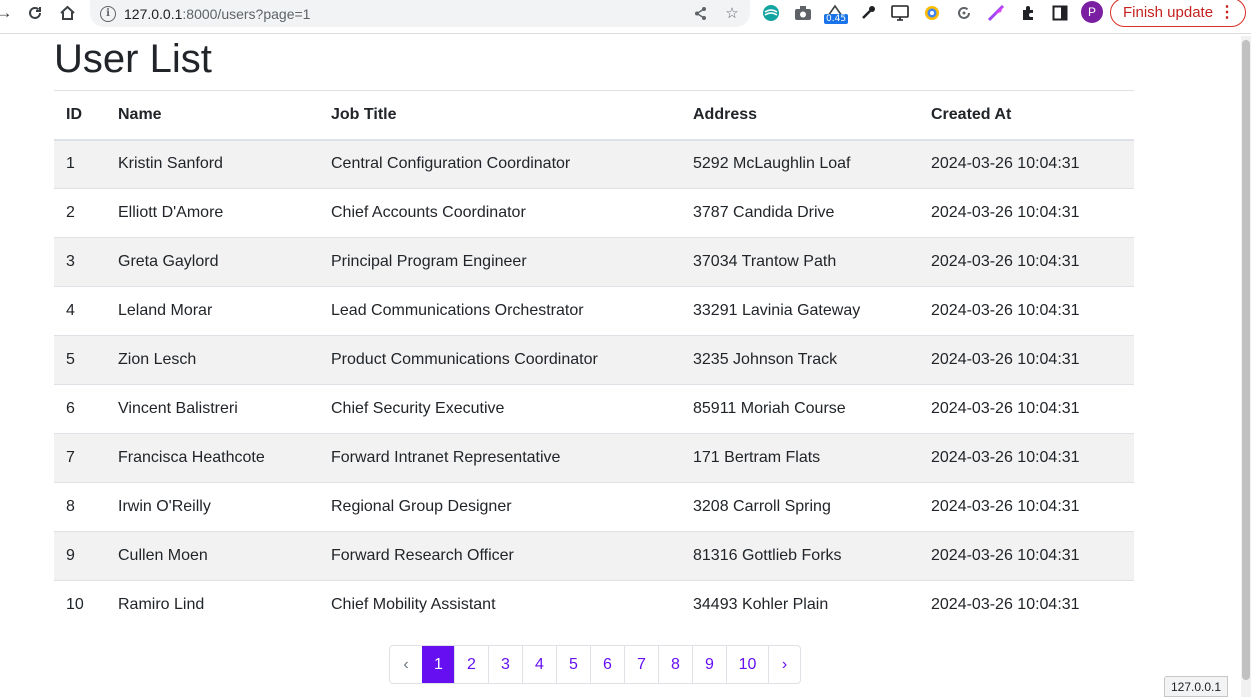 The width and height of the screenshot is (1251, 697). What do you see at coordinates (868, 13) in the screenshot?
I see `eyedropper-icon` at bounding box center [868, 13].